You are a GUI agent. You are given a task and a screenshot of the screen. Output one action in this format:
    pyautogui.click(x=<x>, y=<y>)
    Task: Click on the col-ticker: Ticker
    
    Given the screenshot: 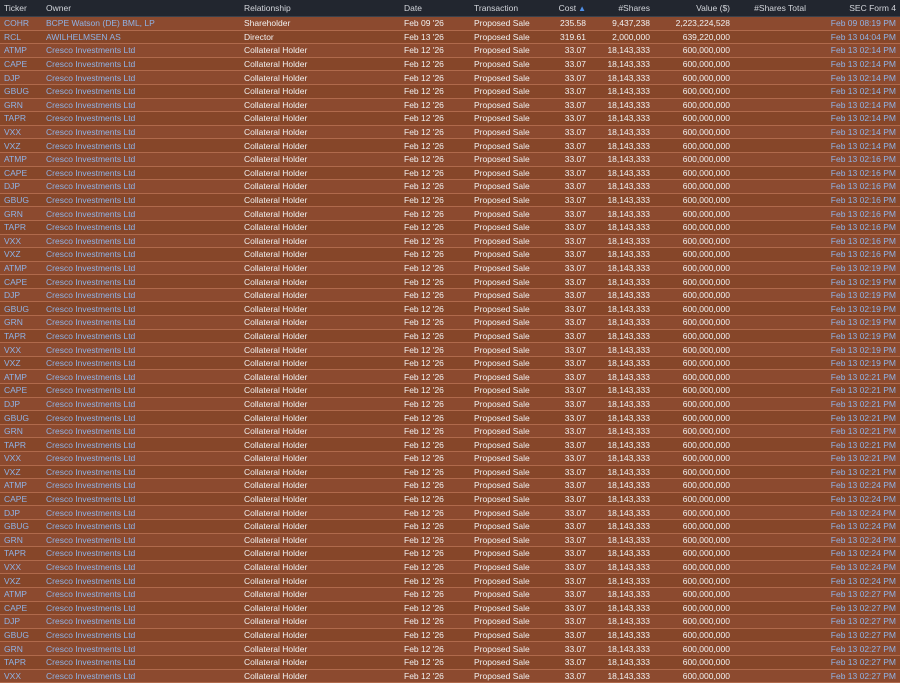 What is the action you would take?
    pyautogui.click(x=21, y=8)
    